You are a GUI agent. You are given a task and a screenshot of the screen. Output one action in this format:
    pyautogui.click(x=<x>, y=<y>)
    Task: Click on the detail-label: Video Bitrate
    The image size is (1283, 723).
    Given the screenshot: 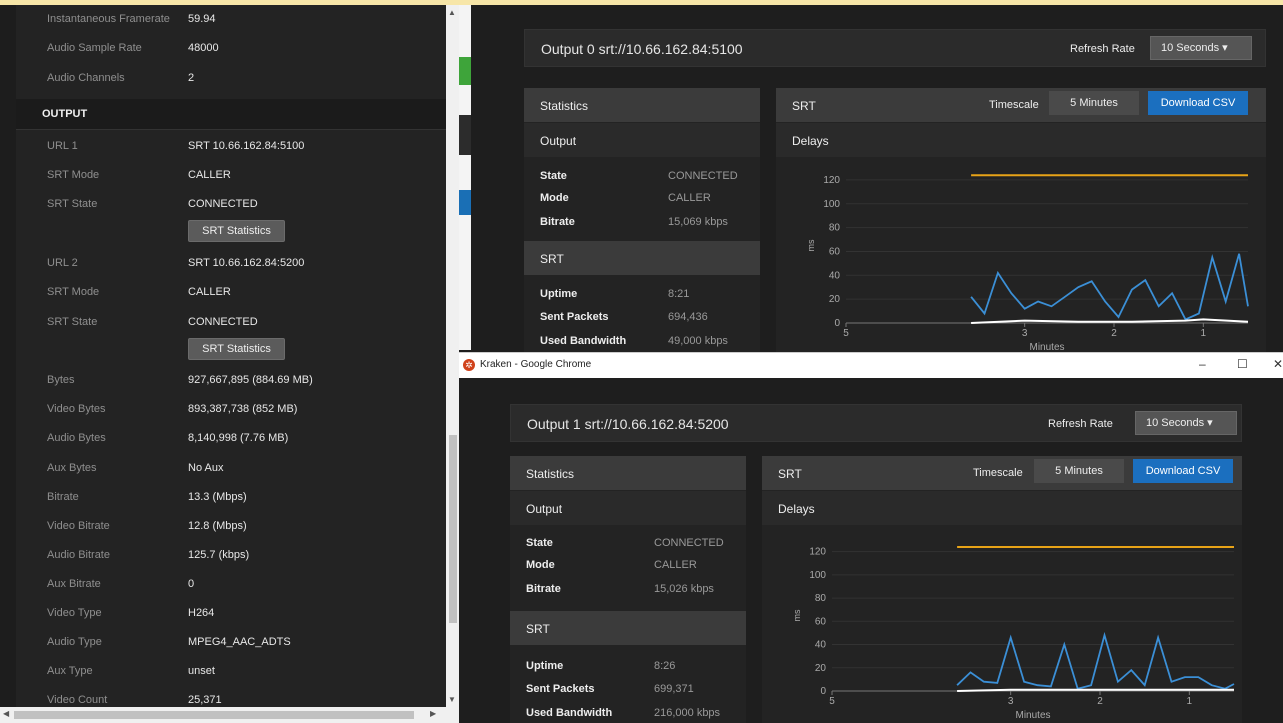 What is the action you would take?
    pyautogui.click(x=78, y=526)
    